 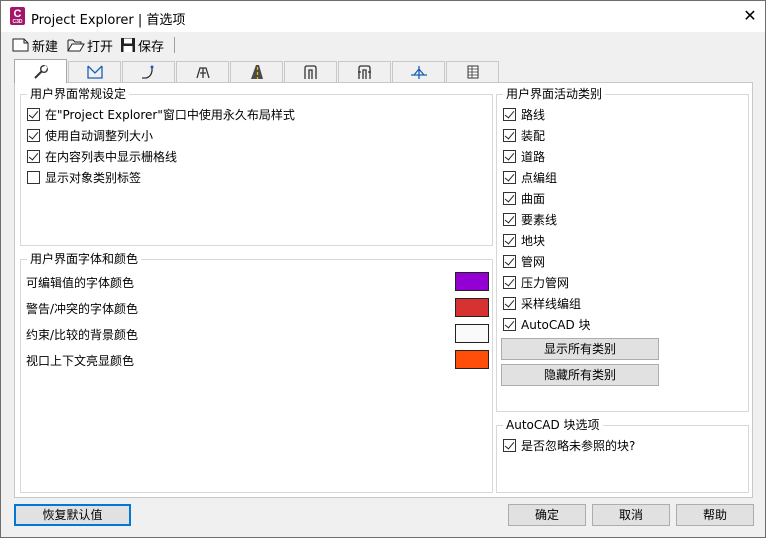 I want to click on save-disk-icon, so click(x=128, y=45).